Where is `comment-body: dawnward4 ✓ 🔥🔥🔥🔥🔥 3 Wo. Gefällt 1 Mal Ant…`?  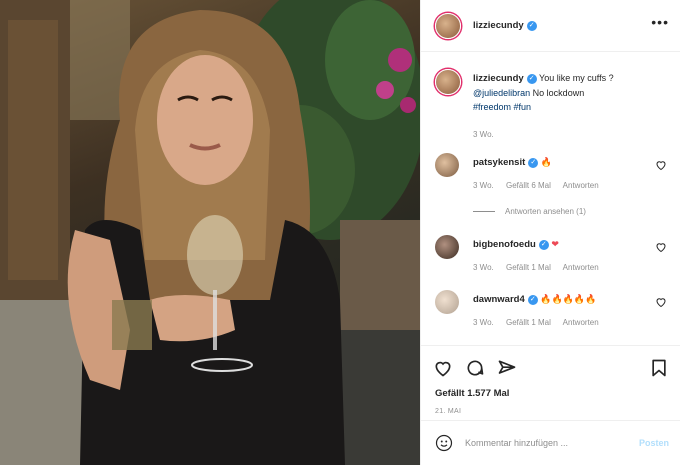
comment-body: dawnward4 ✓ 🔥🔥🔥🔥🔥 3 Wo. Gefällt 1 Mal Ant… is located at coordinates (561, 311).